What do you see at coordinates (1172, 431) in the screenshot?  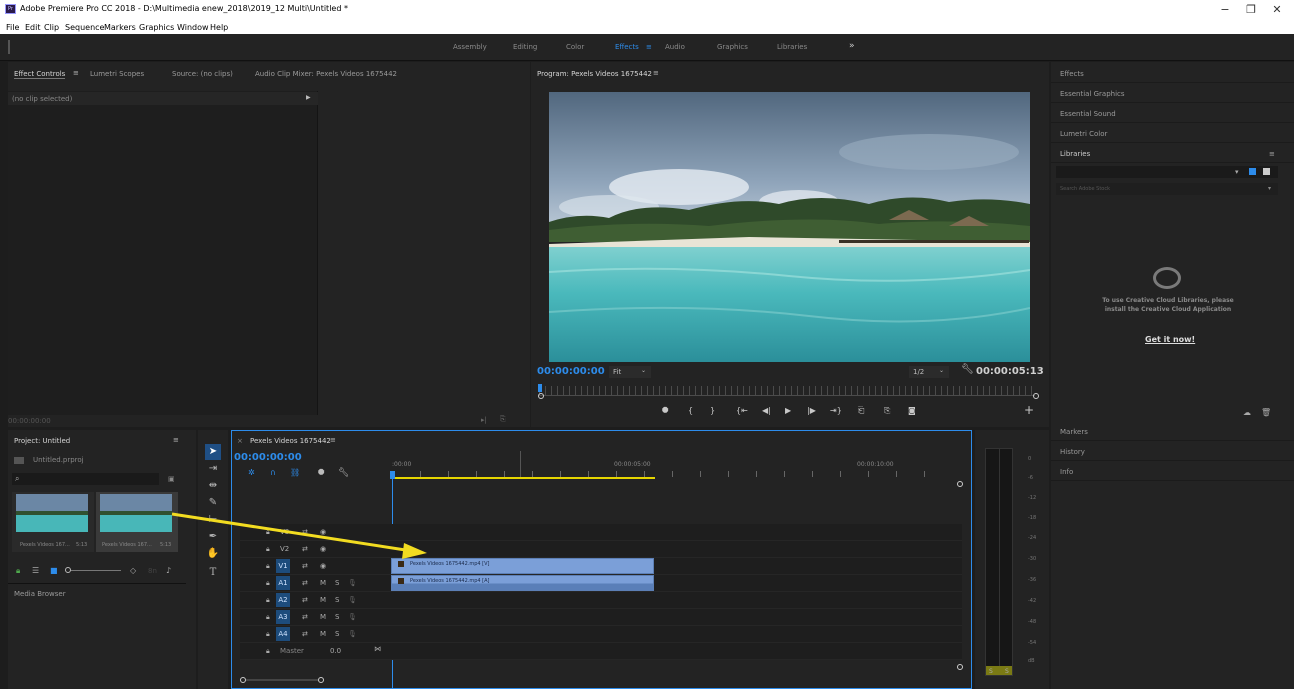 I see `panel-markers: Markers` at bounding box center [1172, 431].